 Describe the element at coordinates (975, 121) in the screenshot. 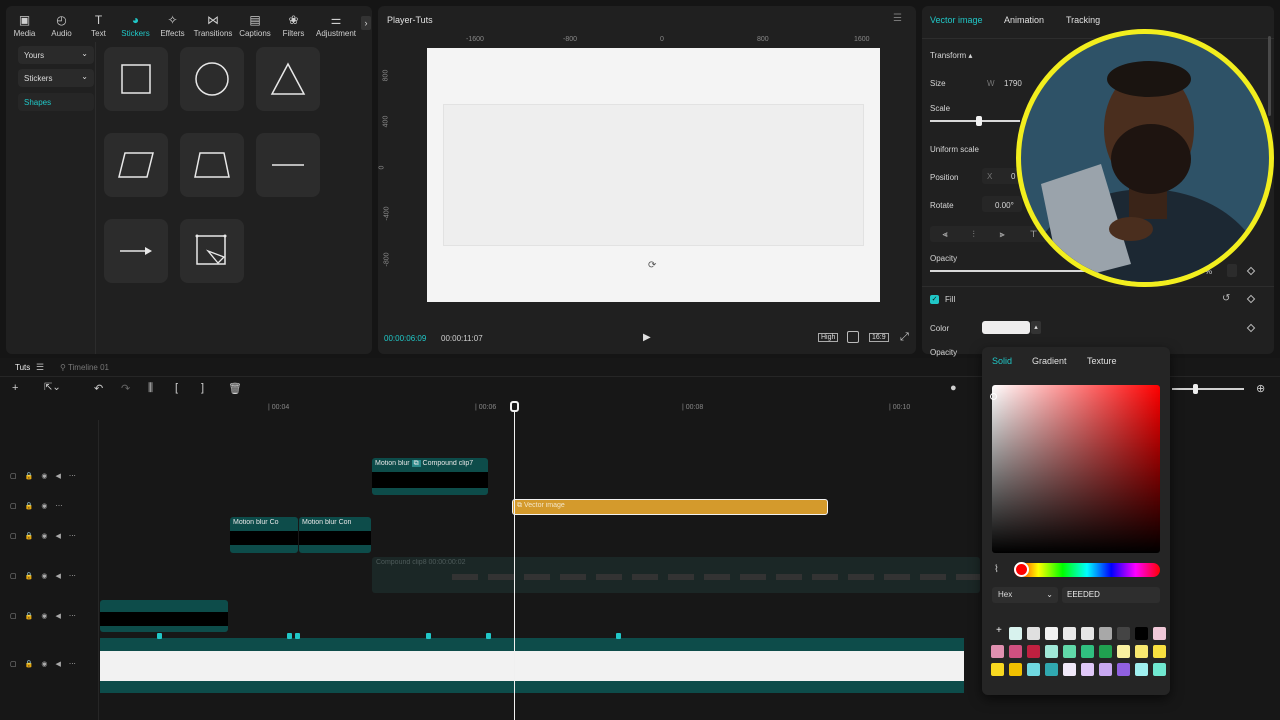

I see `scale-slider` at that location.